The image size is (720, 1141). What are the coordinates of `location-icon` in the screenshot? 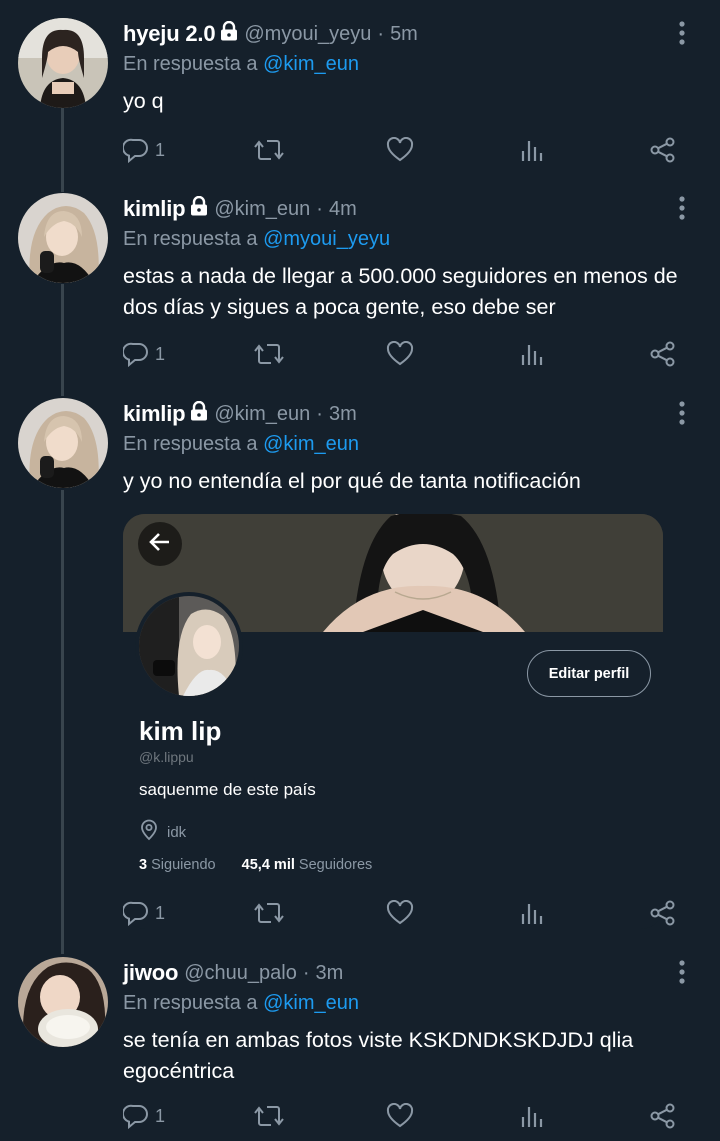 It's located at (153, 832).